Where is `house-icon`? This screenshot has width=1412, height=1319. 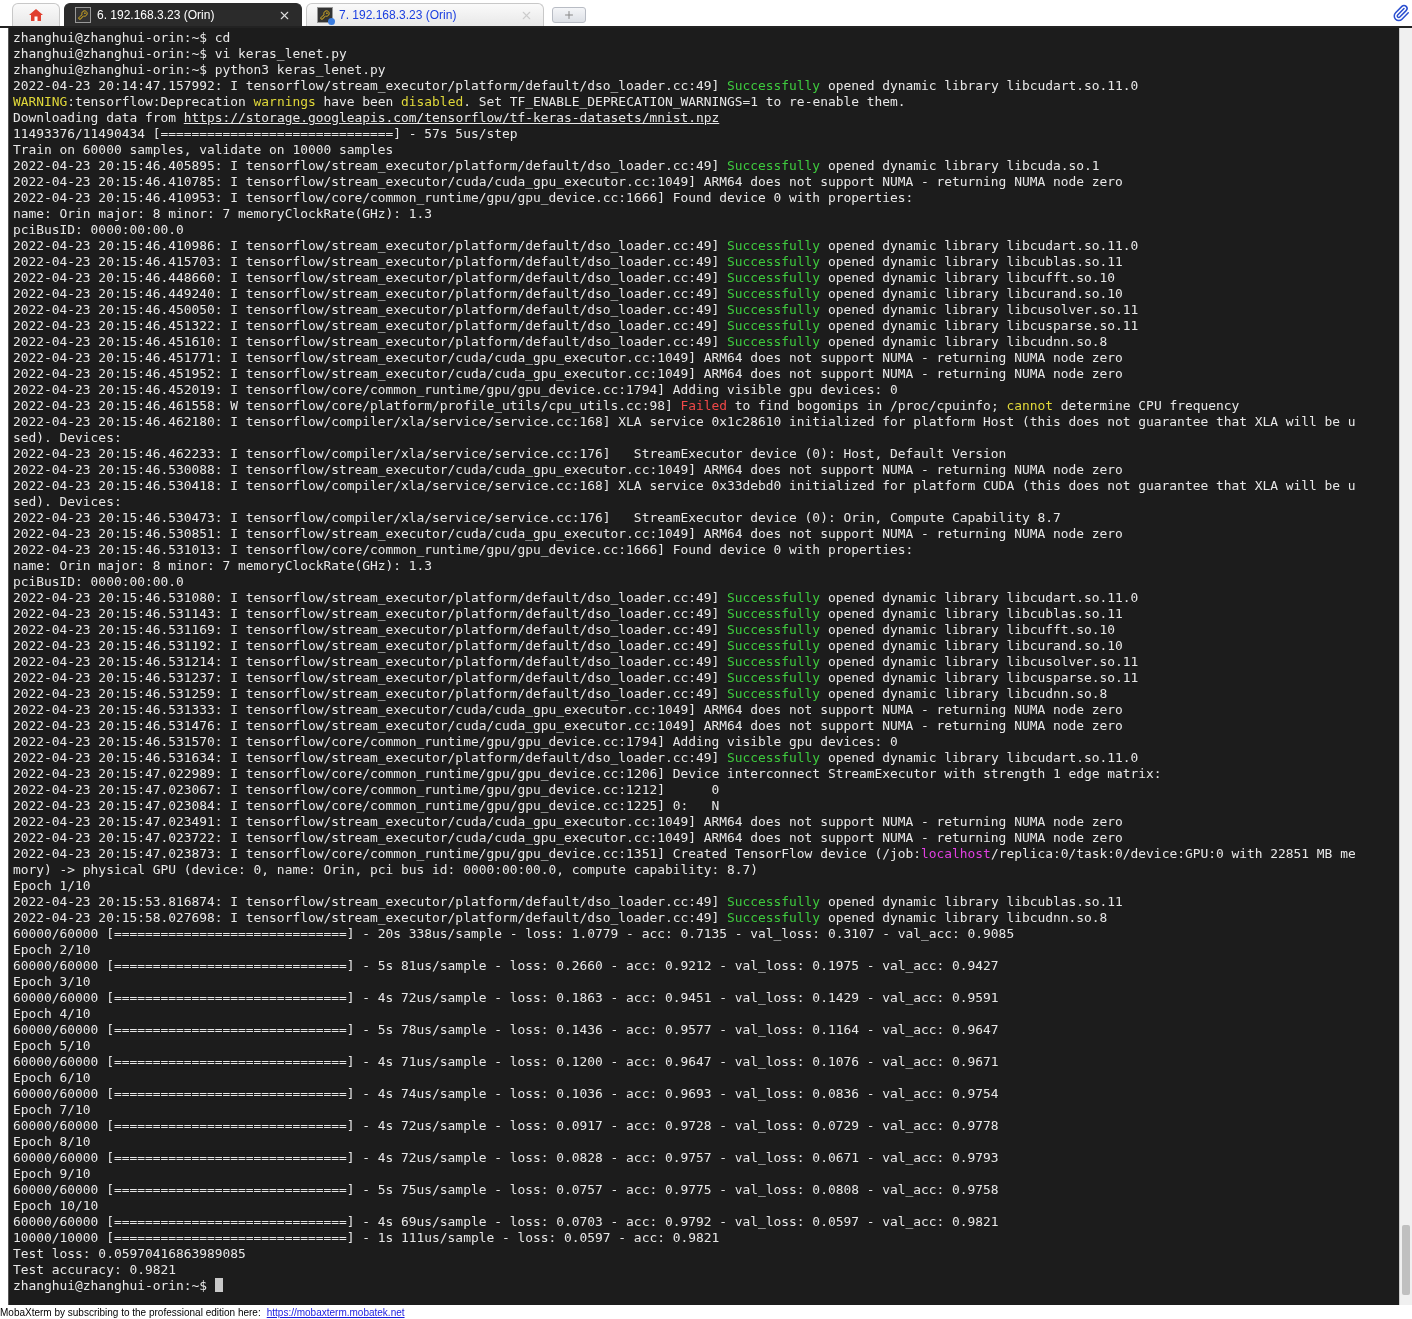 house-icon is located at coordinates (36, 15).